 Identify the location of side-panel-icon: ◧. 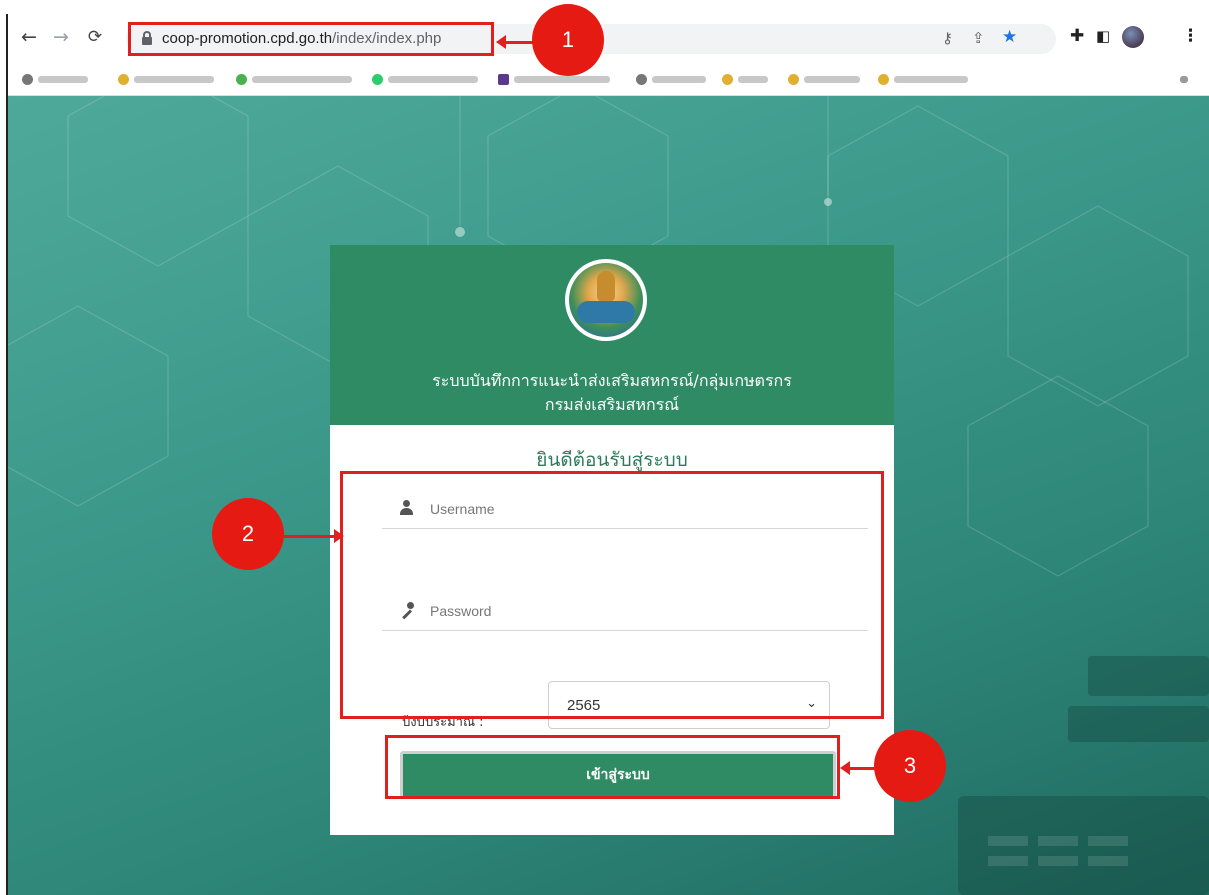
(1103, 36).